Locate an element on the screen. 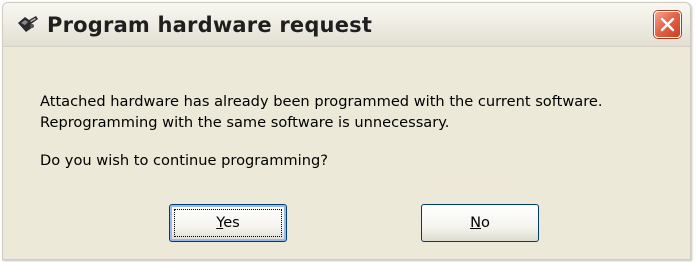  confirmation-question: Do you wish to continue programming? is located at coordinates (184, 160).